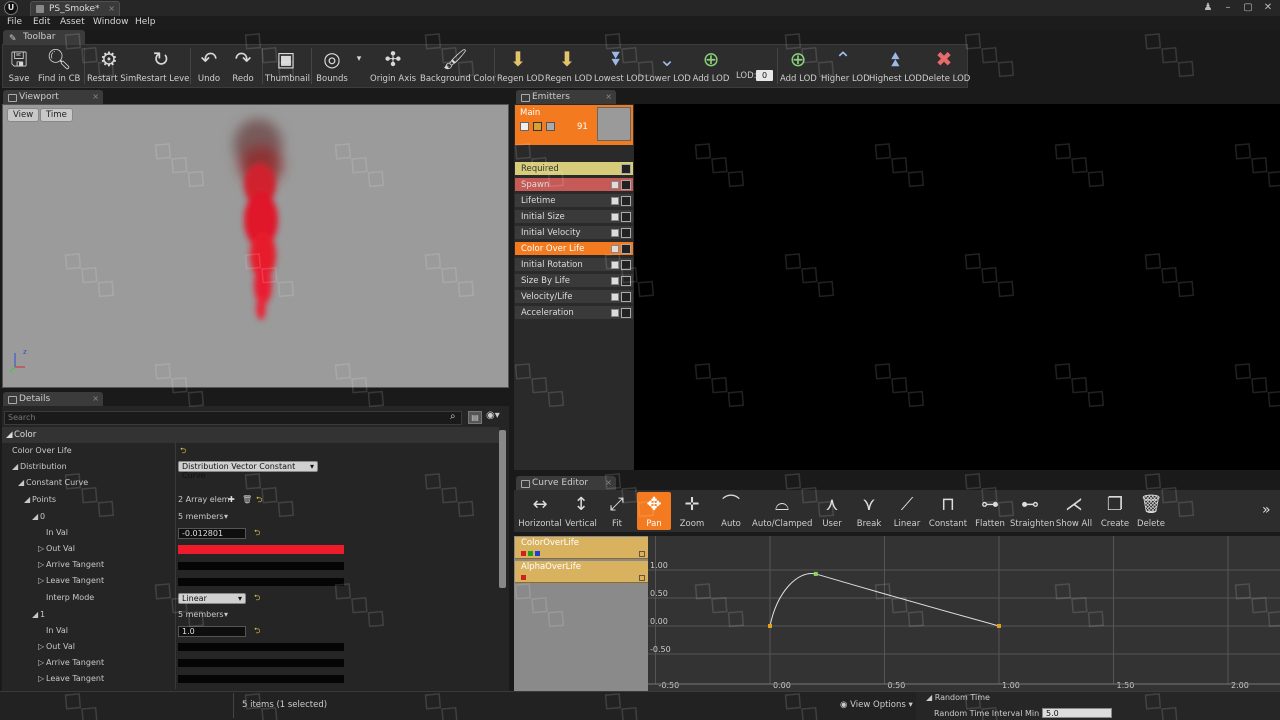  What do you see at coordinates (537, 553) in the screenshot?
I see `blue-channel-icon` at bounding box center [537, 553].